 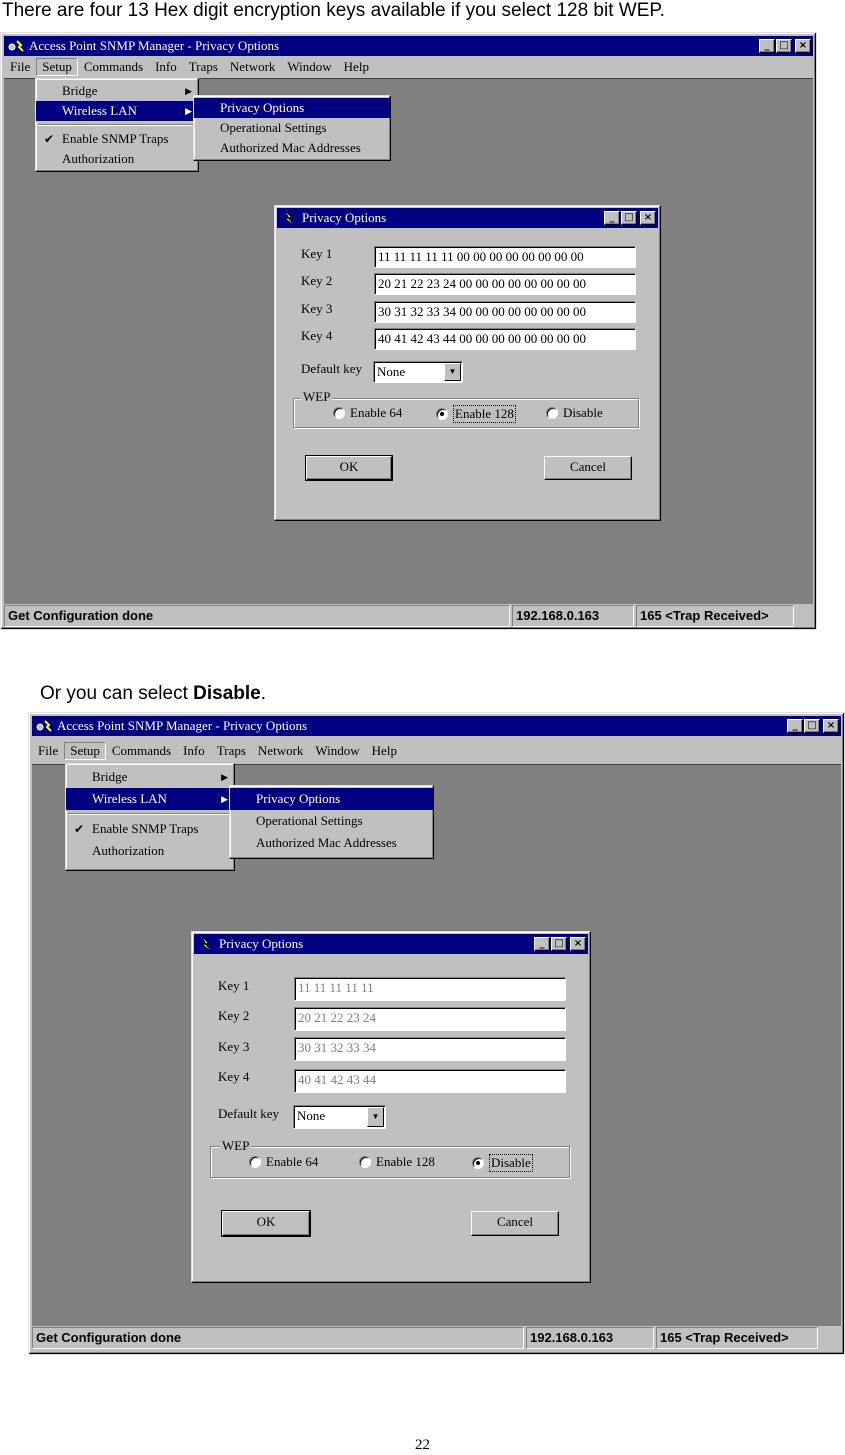 I want to click on menu-separator, so click(x=150, y=814).